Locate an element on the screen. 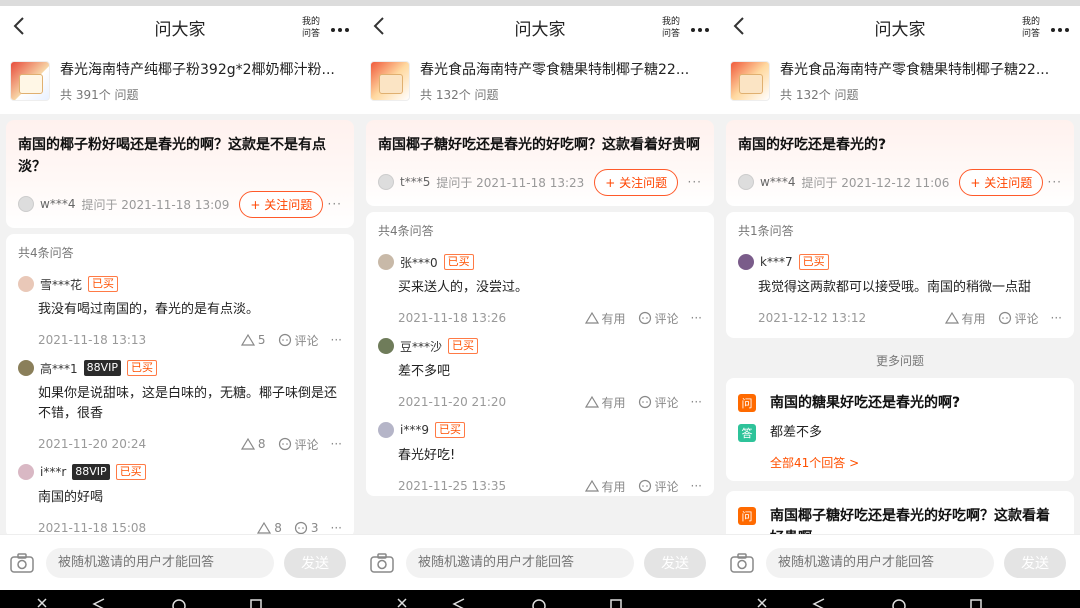 The height and width of the screenshot is (608, 1080). triangle-up-icon is located at coordinates (591, 317).